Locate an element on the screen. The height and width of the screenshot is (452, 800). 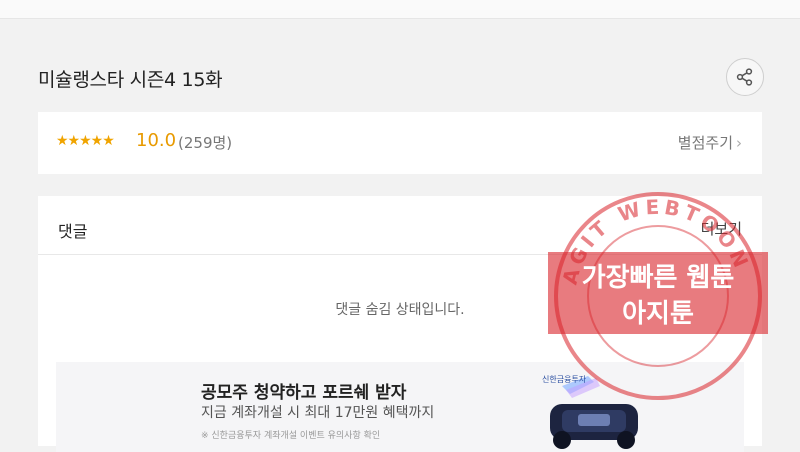
comments-heading: 댓글 is located at coordinates (73, 231).